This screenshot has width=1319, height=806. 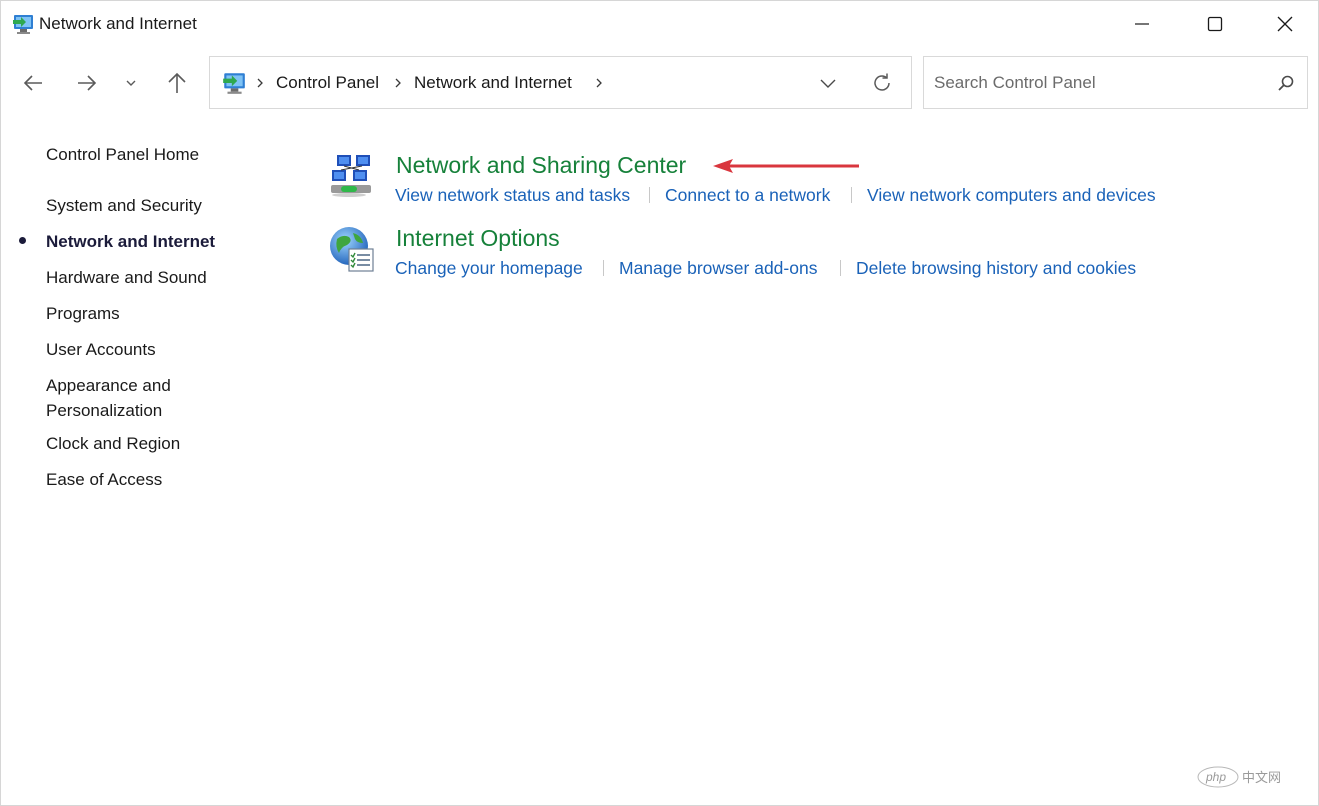 I want to click on title-bar: Network and Internet, so click(x=659, y=24).